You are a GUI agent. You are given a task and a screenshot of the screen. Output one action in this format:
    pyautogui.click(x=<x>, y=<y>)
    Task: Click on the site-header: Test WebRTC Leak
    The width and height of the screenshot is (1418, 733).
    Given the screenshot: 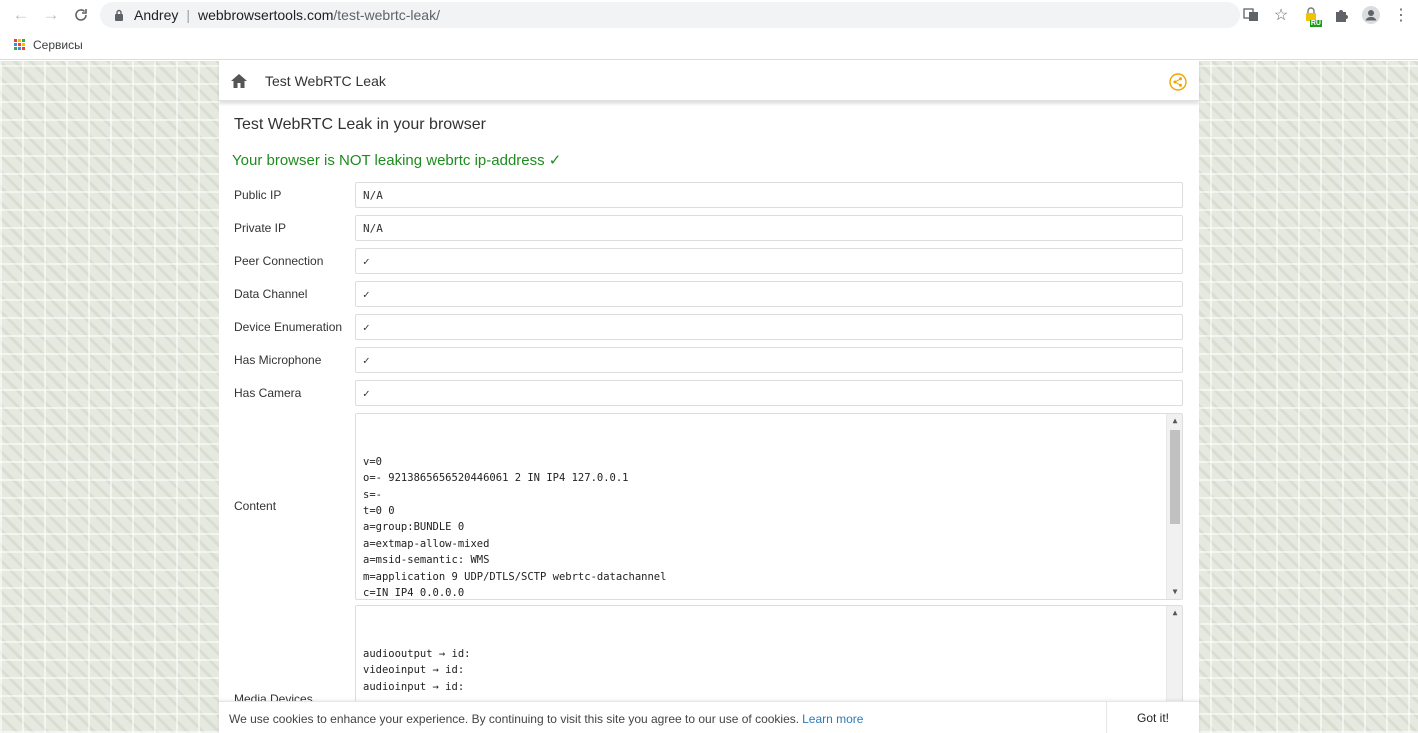 What is the action you would take?
    pyautogui.click(x=709, y=81)
    